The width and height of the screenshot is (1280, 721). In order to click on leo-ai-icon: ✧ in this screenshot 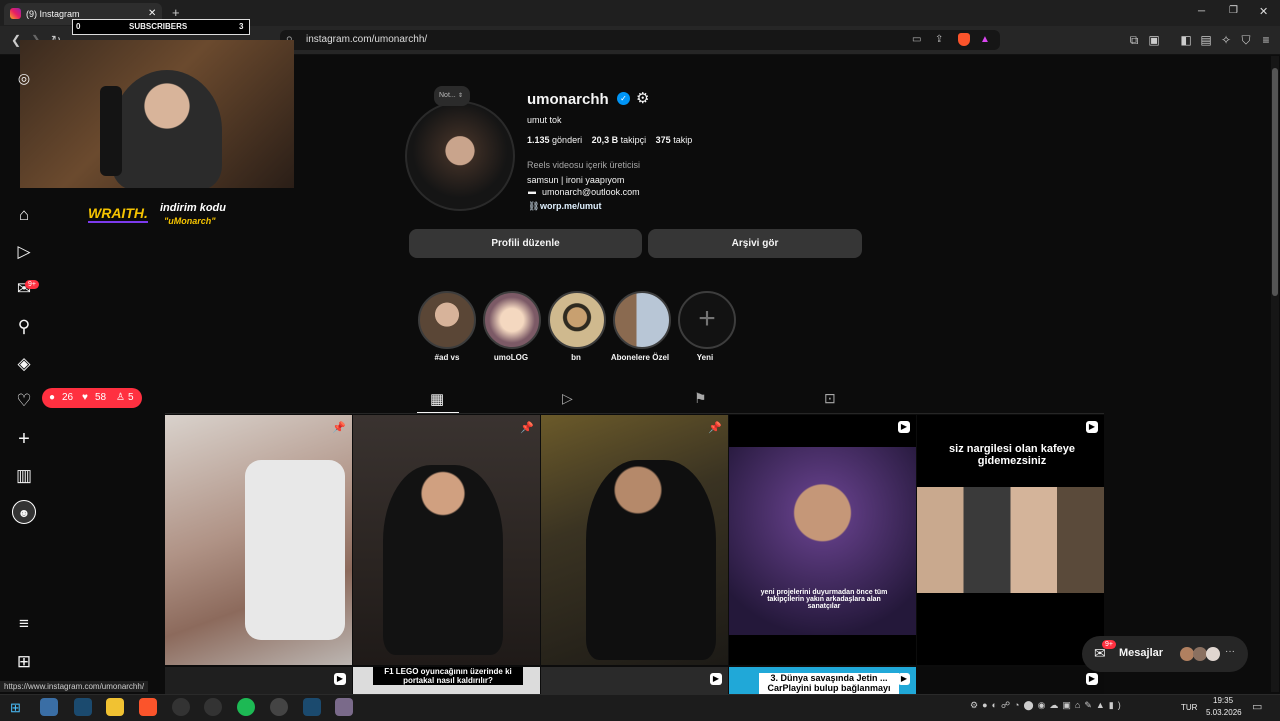, I will do `click(1226, 40)`.